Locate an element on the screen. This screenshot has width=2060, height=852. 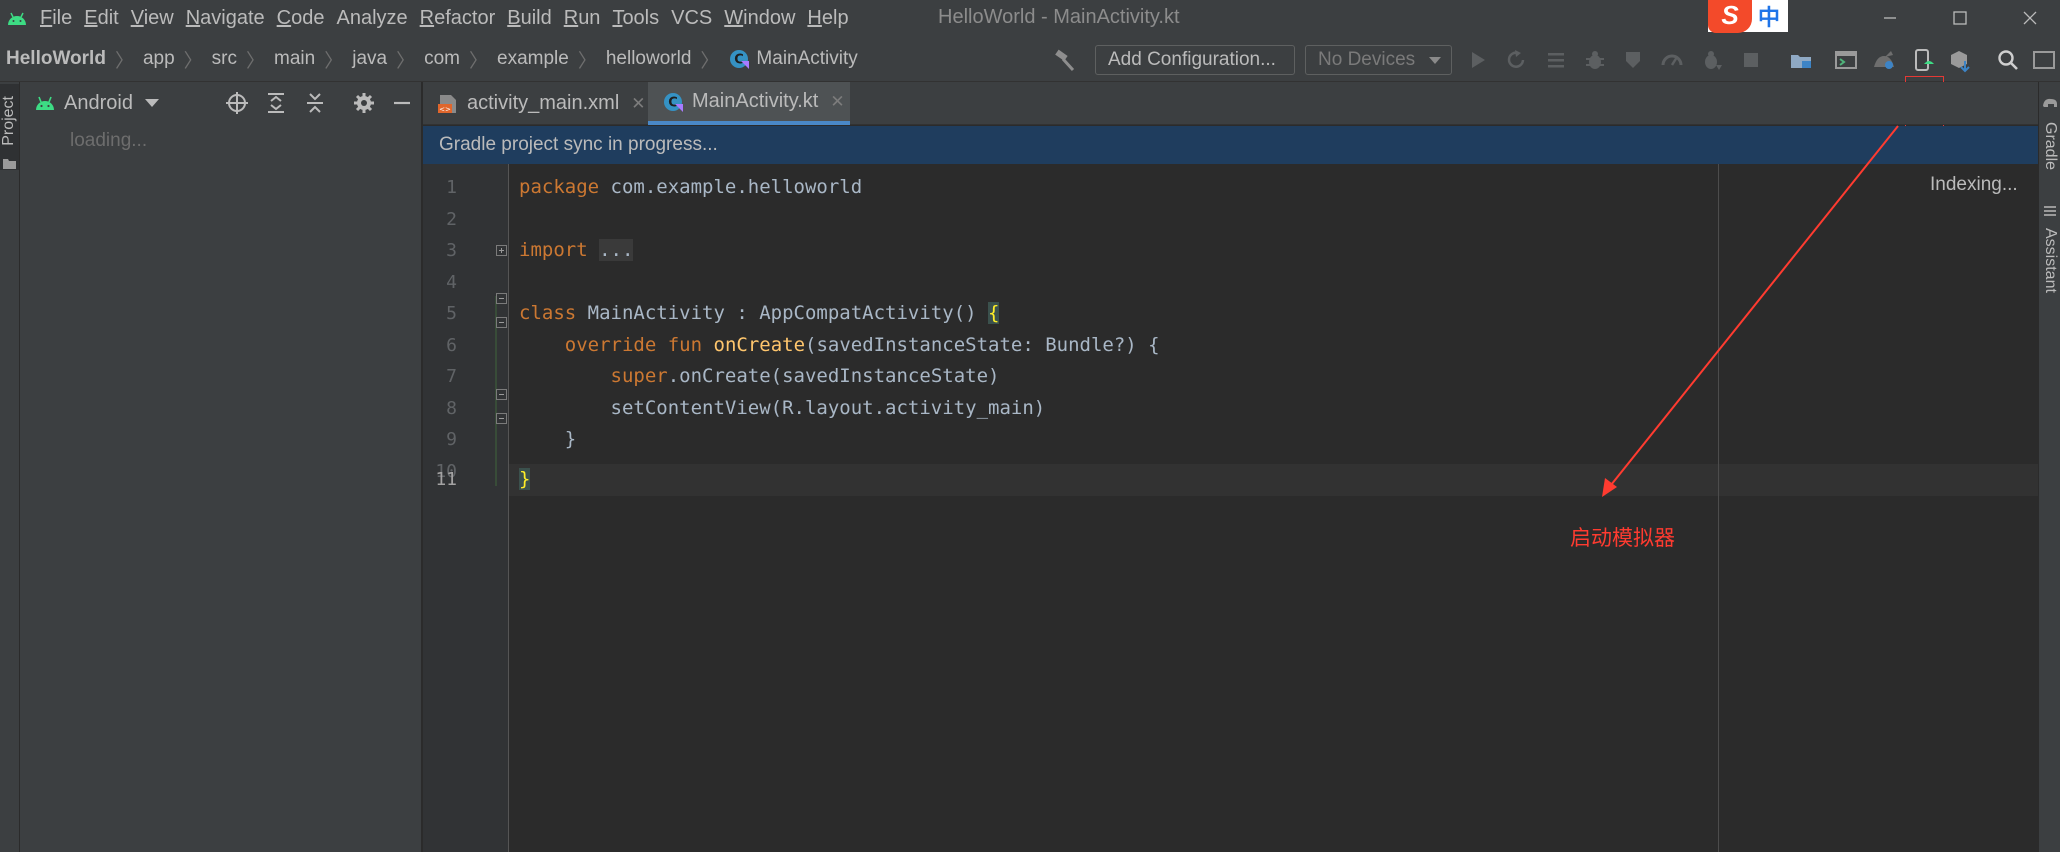
breadcrumb-item-app: app is located at coordinates (159, 59).